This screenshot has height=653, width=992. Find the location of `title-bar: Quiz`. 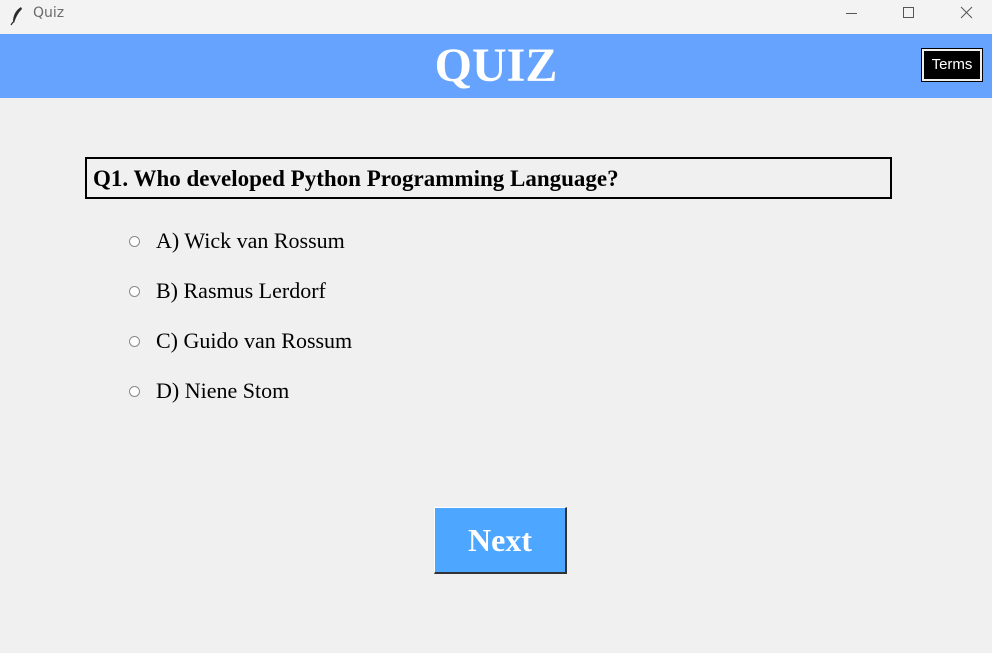

title-bar: Quiz is located at coordinates (496, 17).